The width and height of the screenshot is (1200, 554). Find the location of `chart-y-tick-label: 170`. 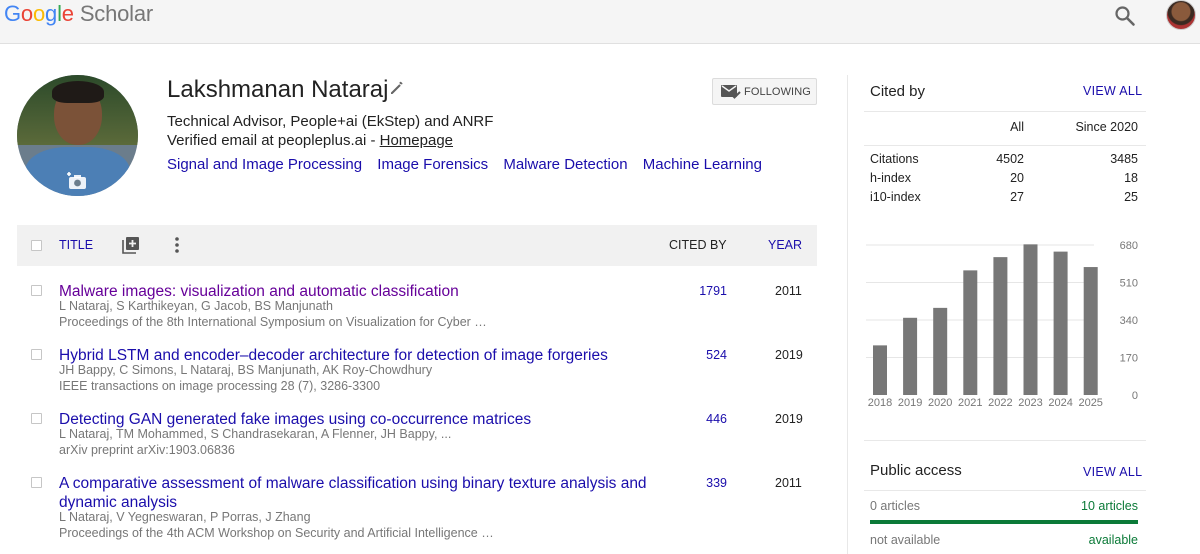

chart-y-tick-label: 170 is located at coordinates (1129, 359).